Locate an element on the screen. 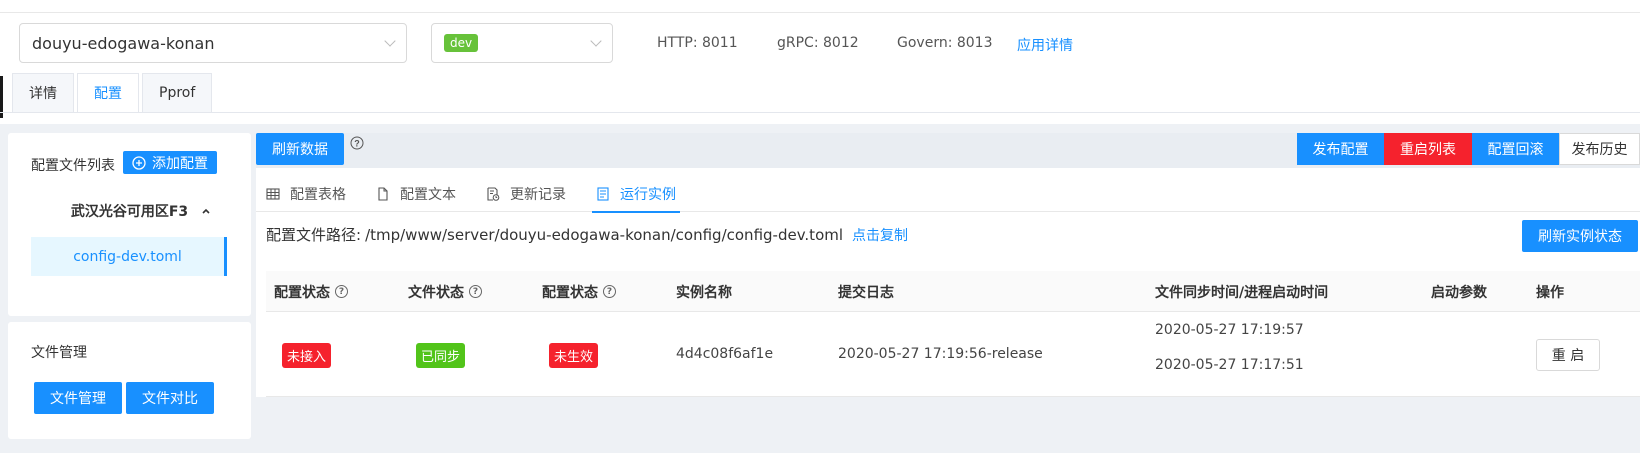 The height and width of the screenshot is (453, 1640). tab-config-text-label: 配置文本 is located at coordinates (428, 195).